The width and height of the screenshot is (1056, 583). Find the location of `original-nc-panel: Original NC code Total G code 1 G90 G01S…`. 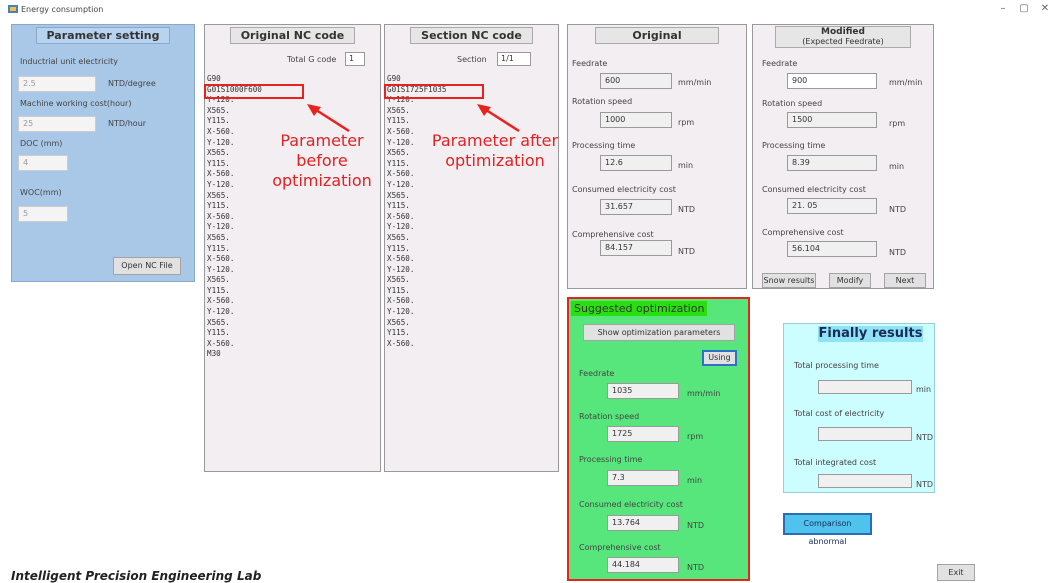

original-nc-panel: Original NC code Total G code 1 G90 G01S… is located at coordinates (292, 248).